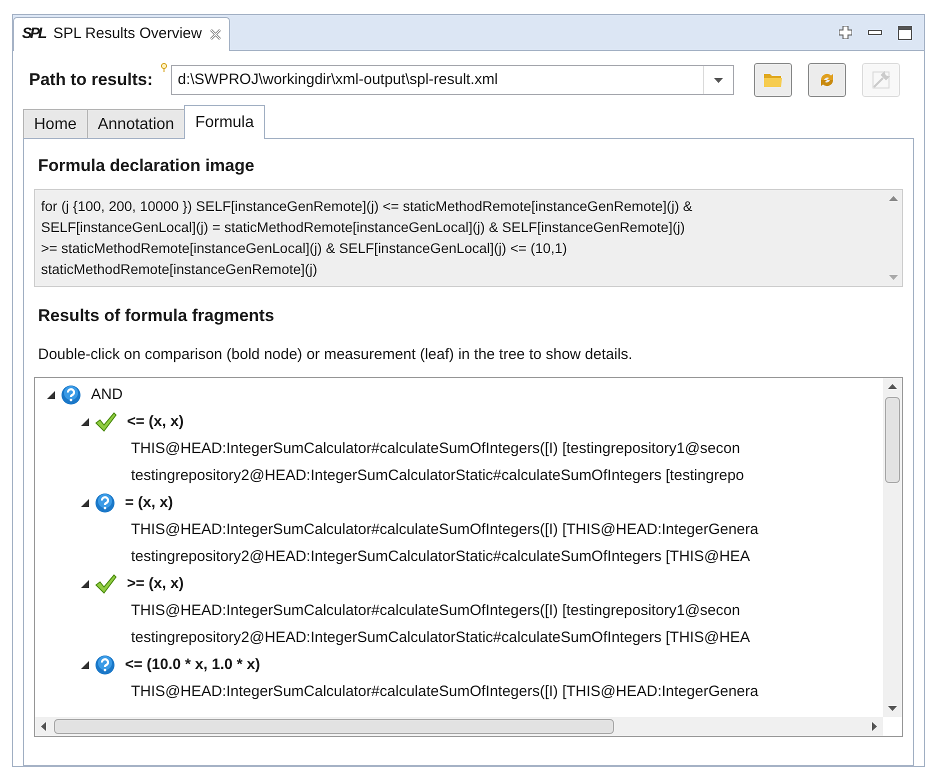 The width and height of the screenshot is (937, 779). Describe the element at coordinates (875, 32) in the screenshot. I see `minimize-icon` at that location.